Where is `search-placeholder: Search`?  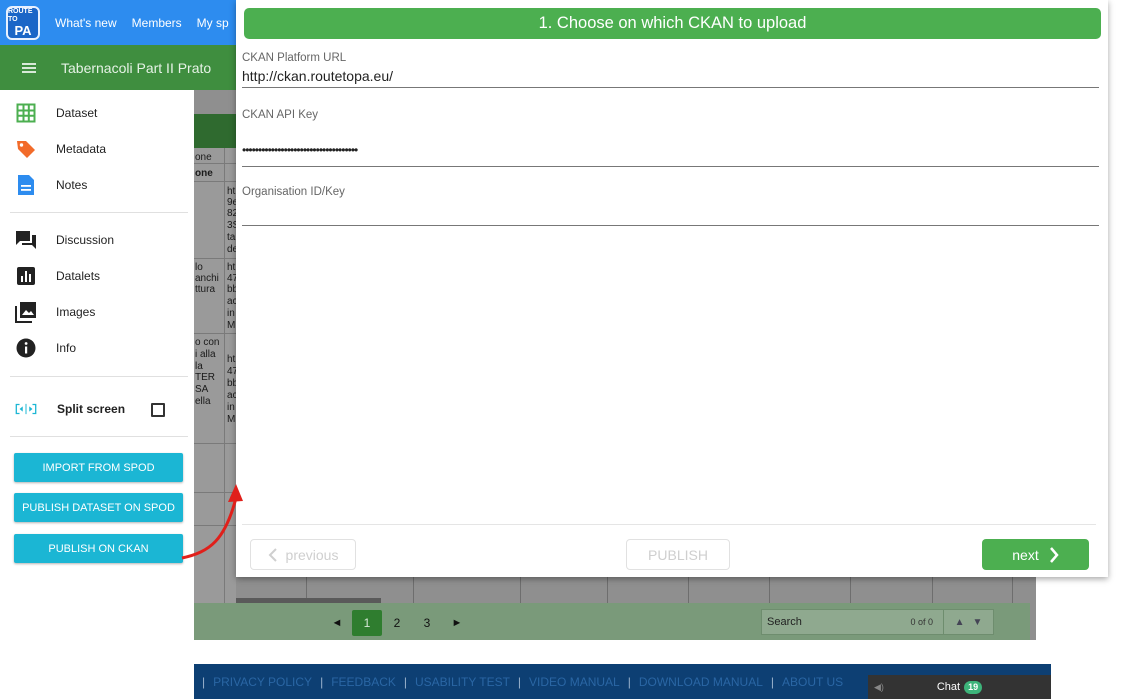
search-placeholder: Search is located at coordinates (784, 622).